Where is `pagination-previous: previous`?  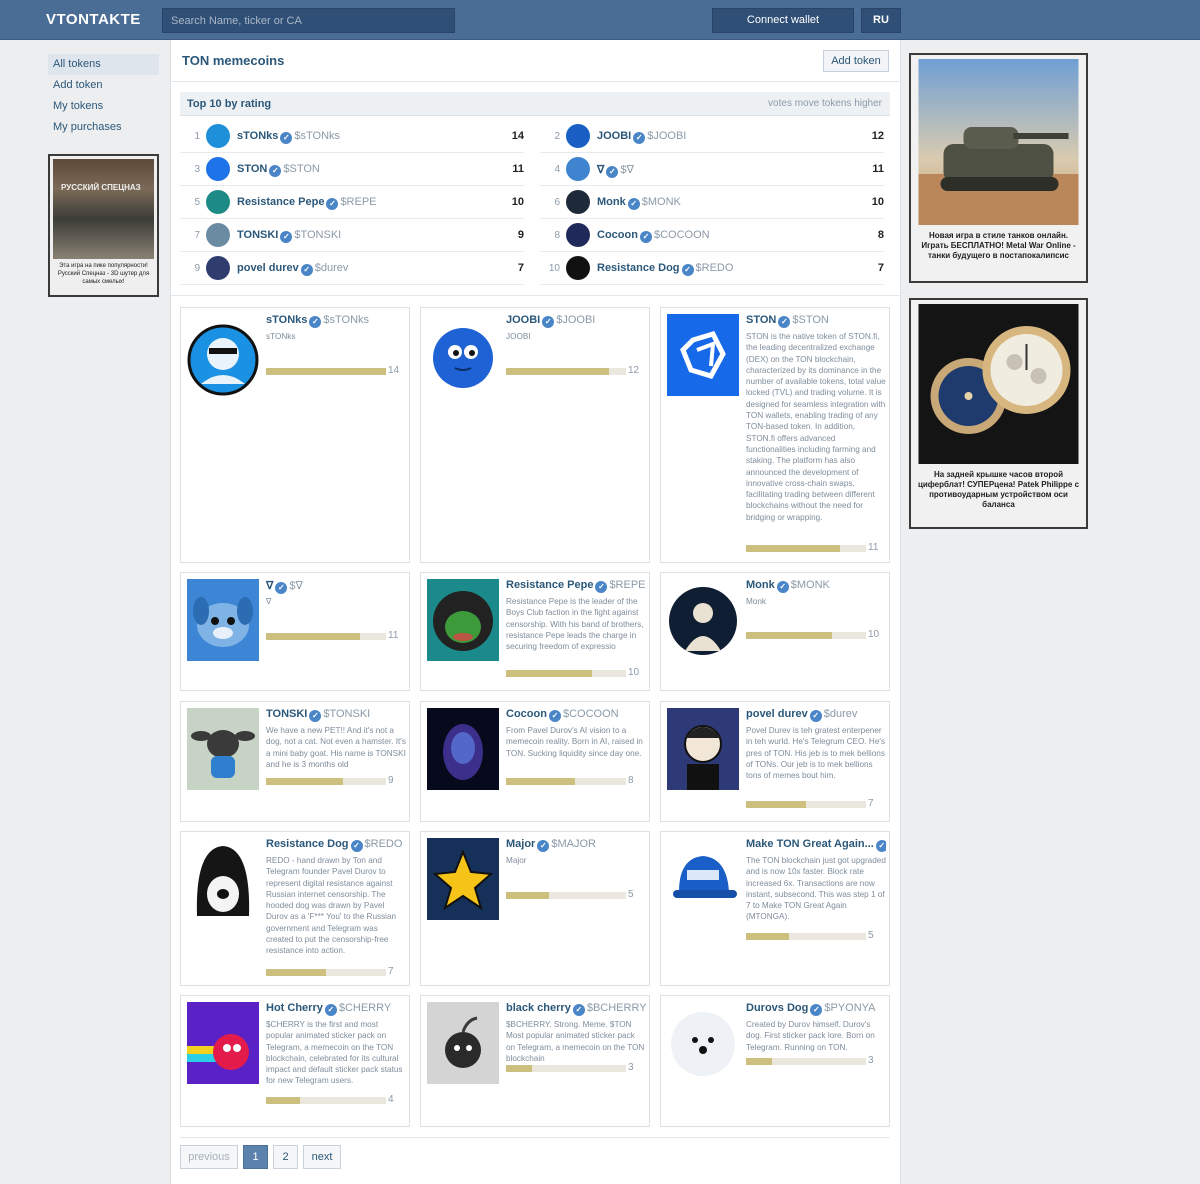 pagination-previous: previous is located at coordinates (209, 1157).